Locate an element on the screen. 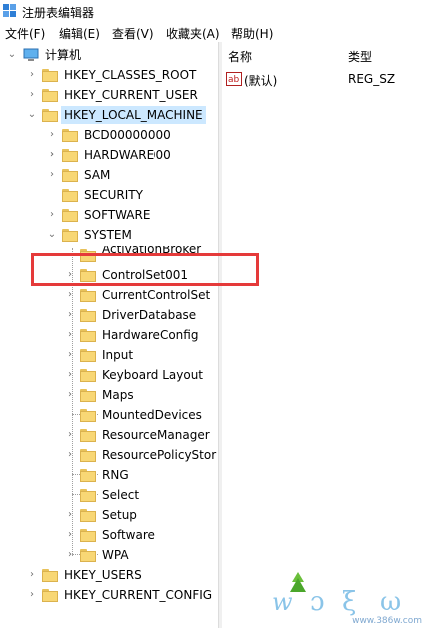 The image size is (428, 631). tree-label: HKEY_USERS is located at coordinates (103, 575).